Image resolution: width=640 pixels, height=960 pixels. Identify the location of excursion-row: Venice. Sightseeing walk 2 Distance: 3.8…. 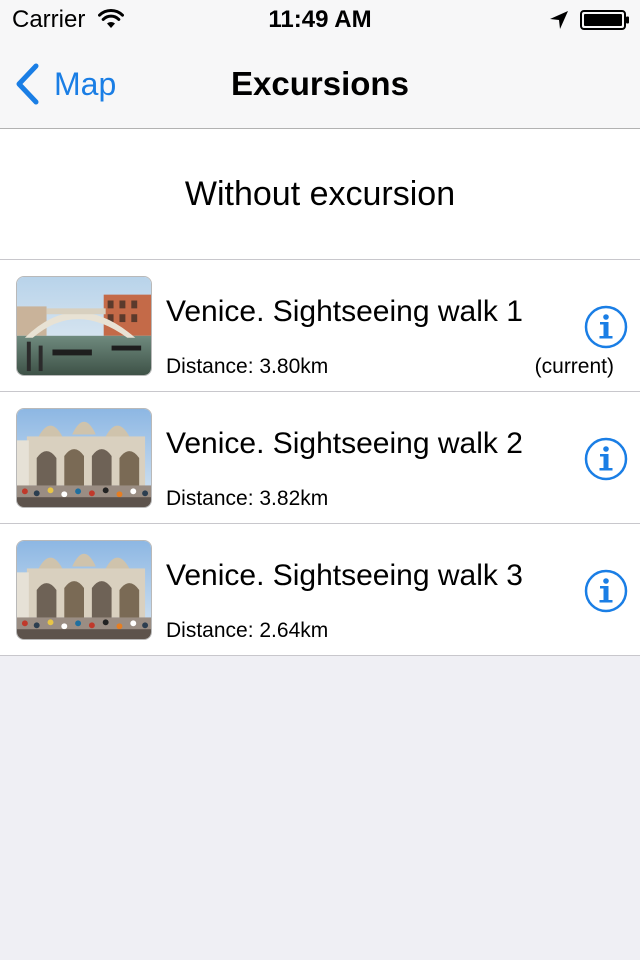
(320, 458).